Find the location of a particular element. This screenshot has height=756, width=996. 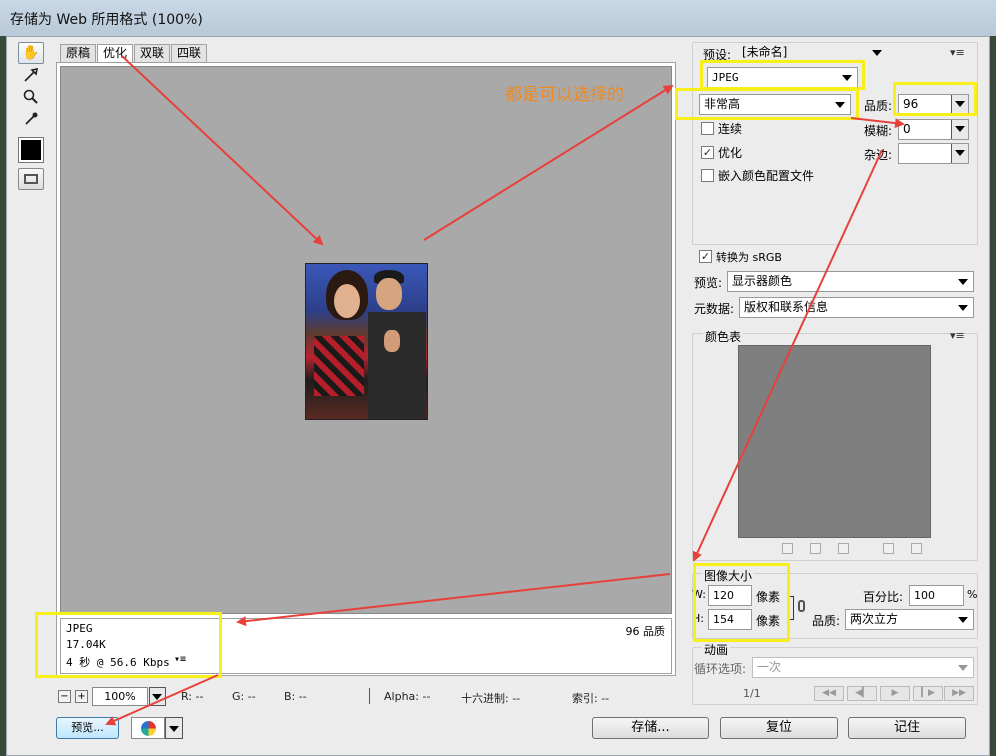

arrow-to-preview-button is located at coordinates (162, 700).